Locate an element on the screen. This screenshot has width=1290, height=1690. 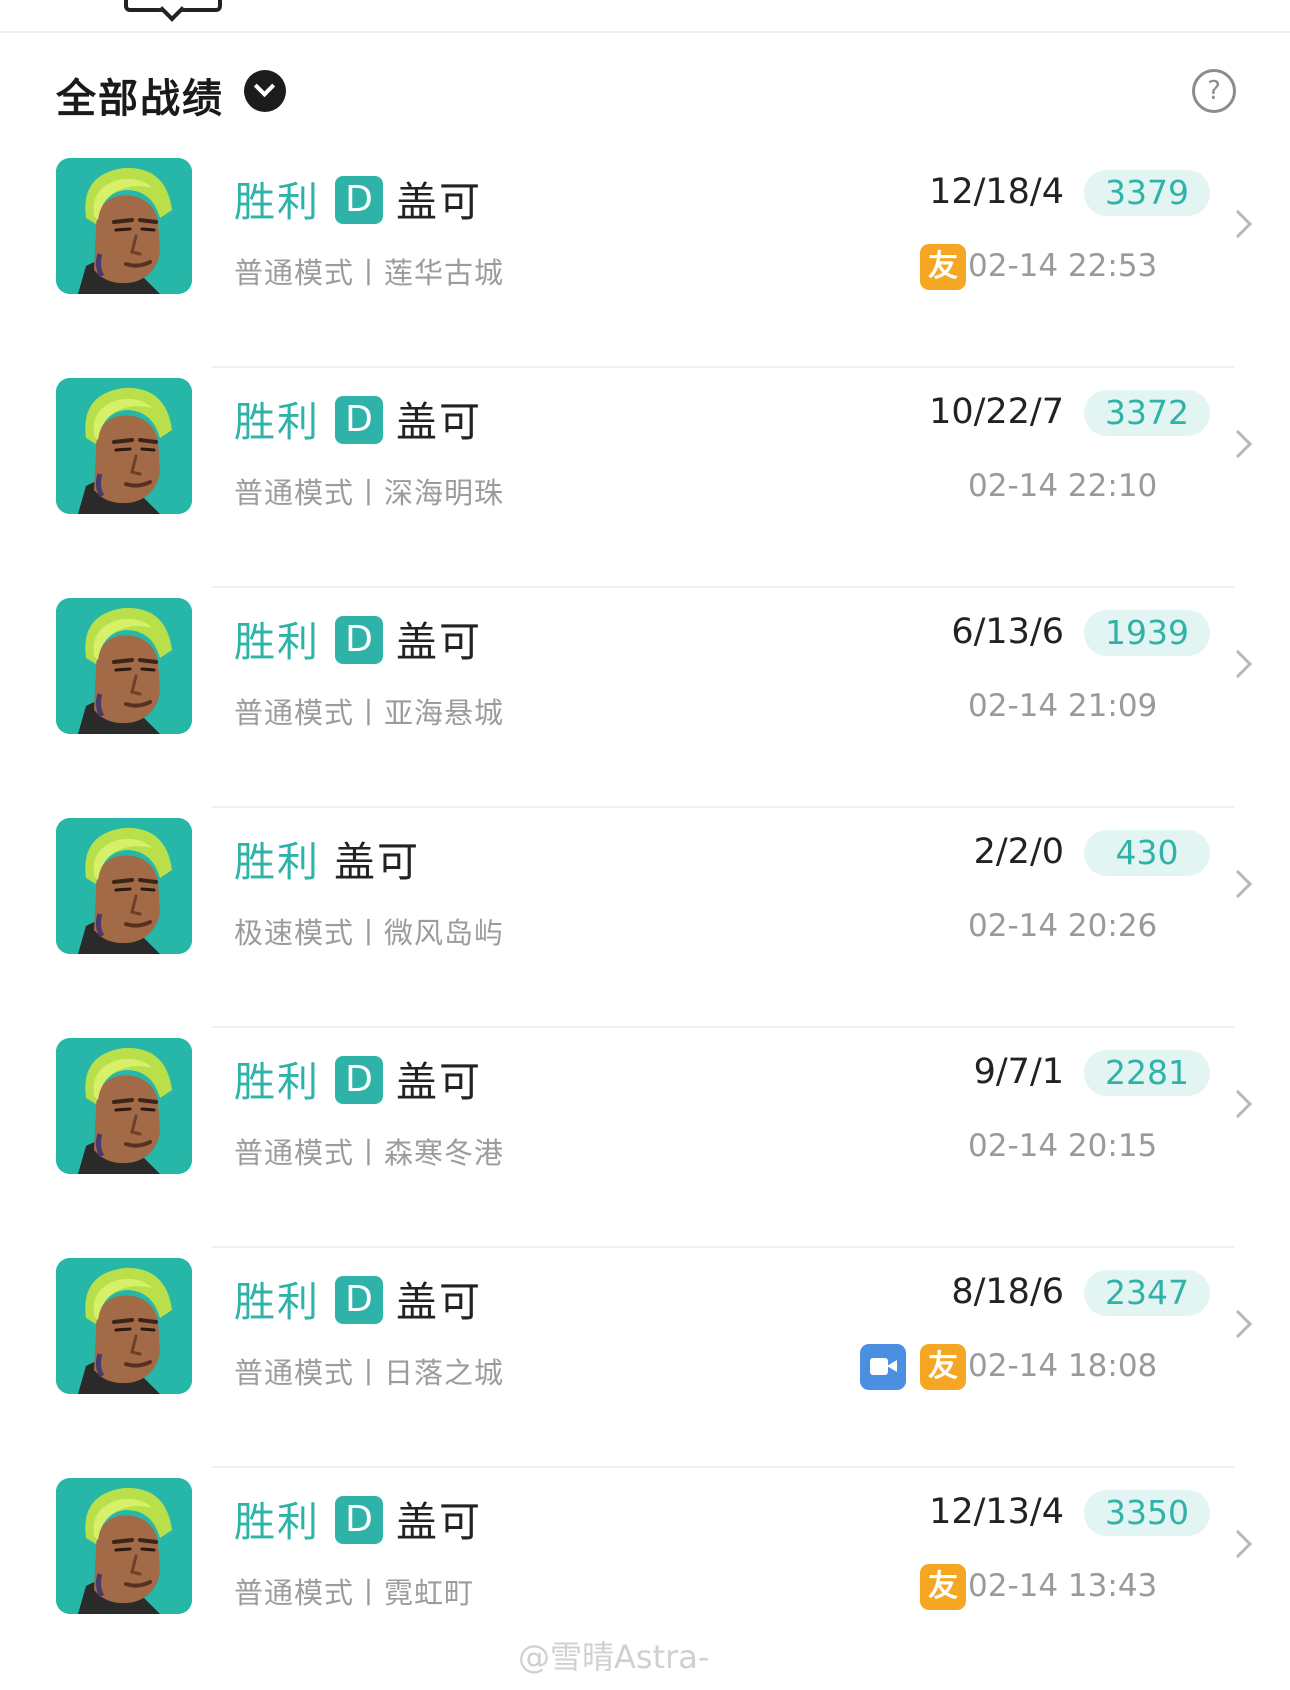
score-badge: 430 is located at coordinates (1147, 853).